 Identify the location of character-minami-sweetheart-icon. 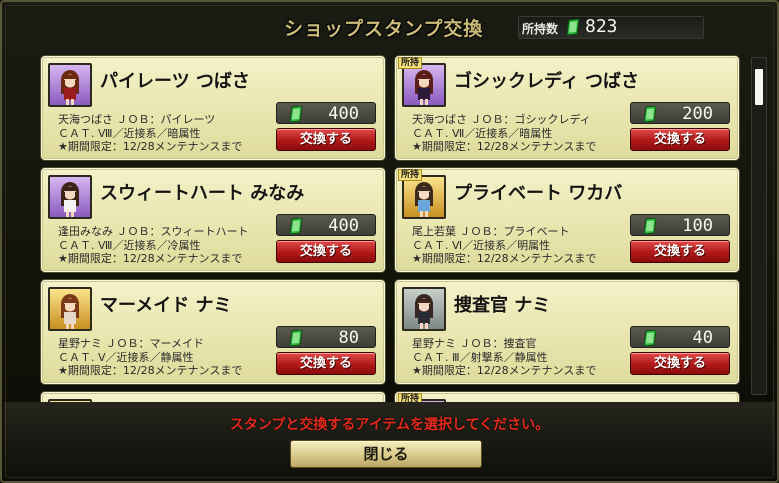
(70, 197).